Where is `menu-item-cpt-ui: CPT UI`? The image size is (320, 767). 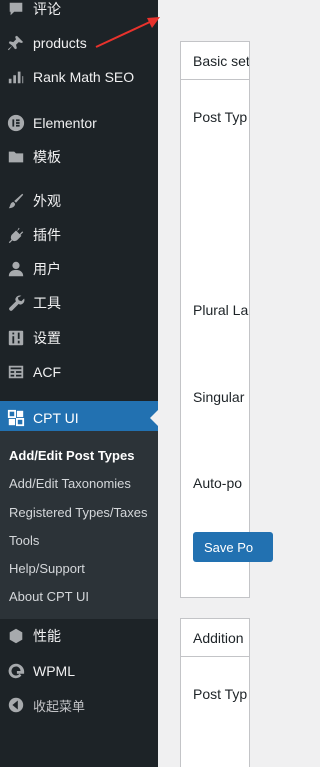 menu-item-cpt-ui: CPT UI is located at coordinates (79, 418).